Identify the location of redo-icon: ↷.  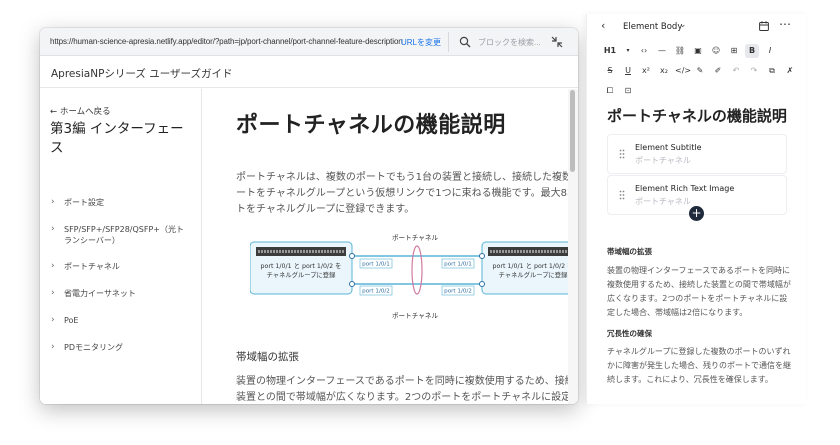
(754, 71).